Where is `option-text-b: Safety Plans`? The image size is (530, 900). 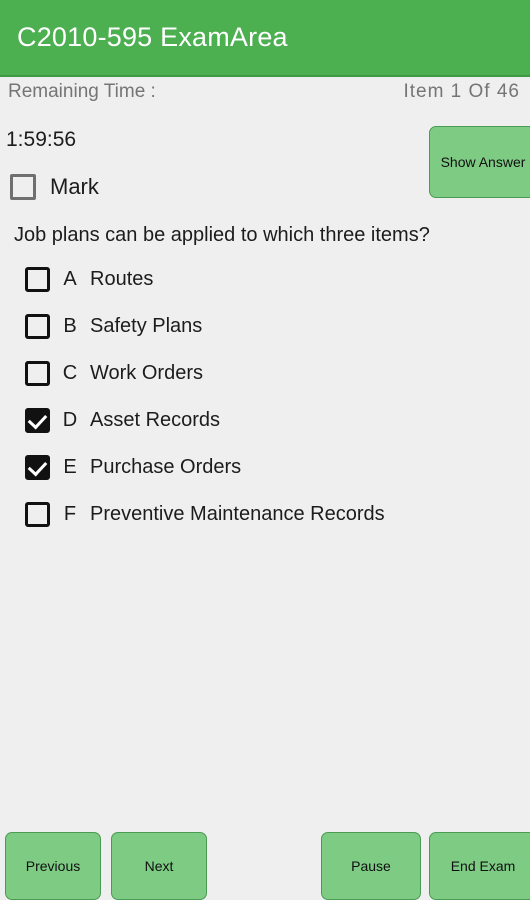 option-text-b: Safety Plans is located at coordinates (146, 326).